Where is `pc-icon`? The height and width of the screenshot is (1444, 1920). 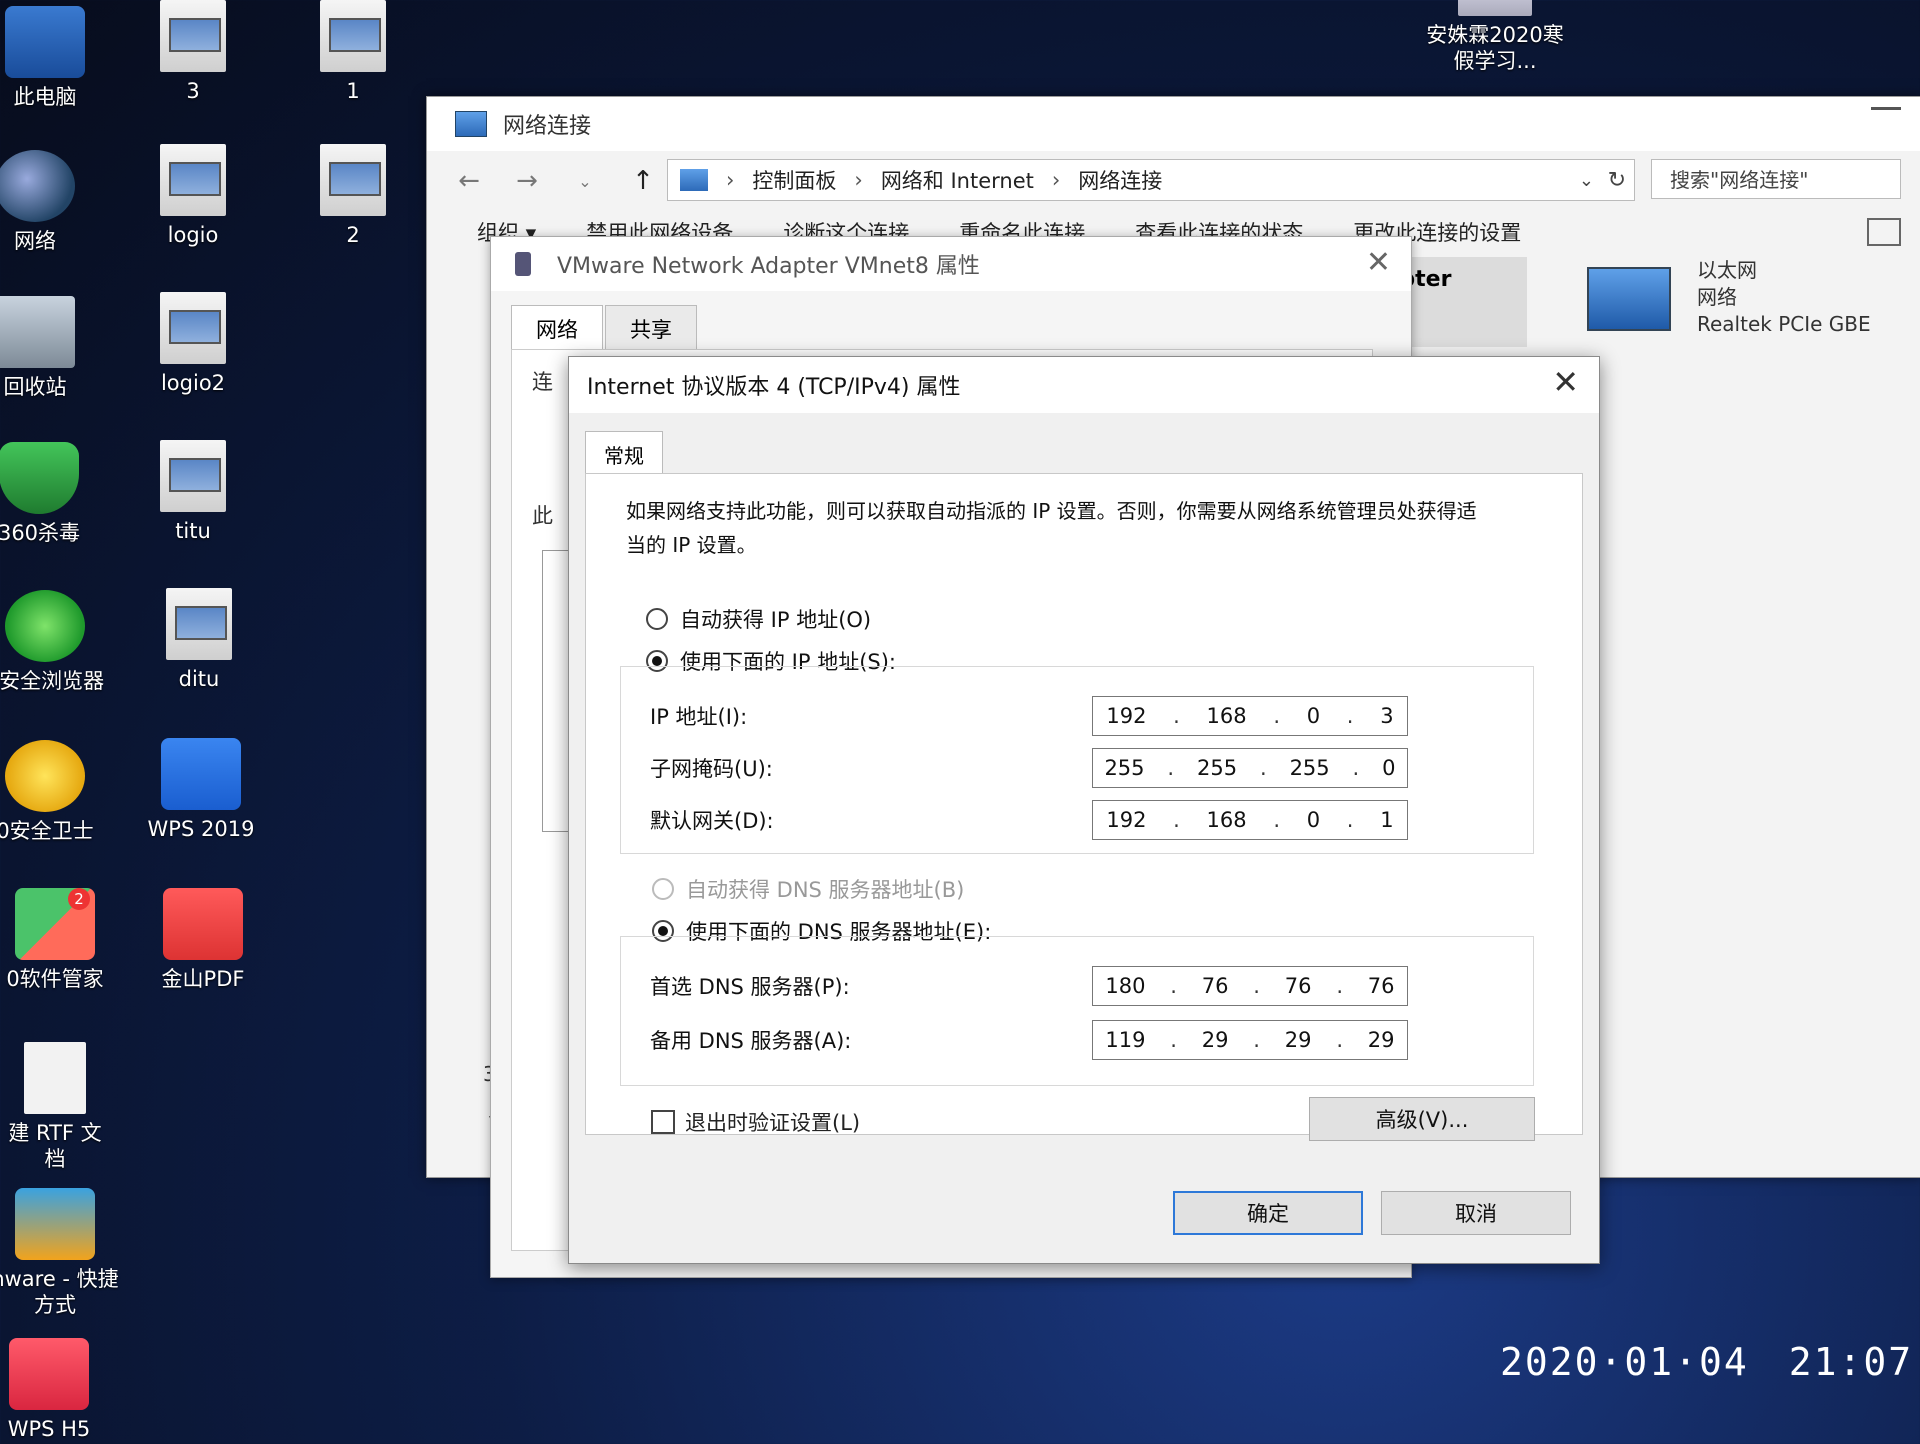 pc-icon is located at coordinates (45, 42).